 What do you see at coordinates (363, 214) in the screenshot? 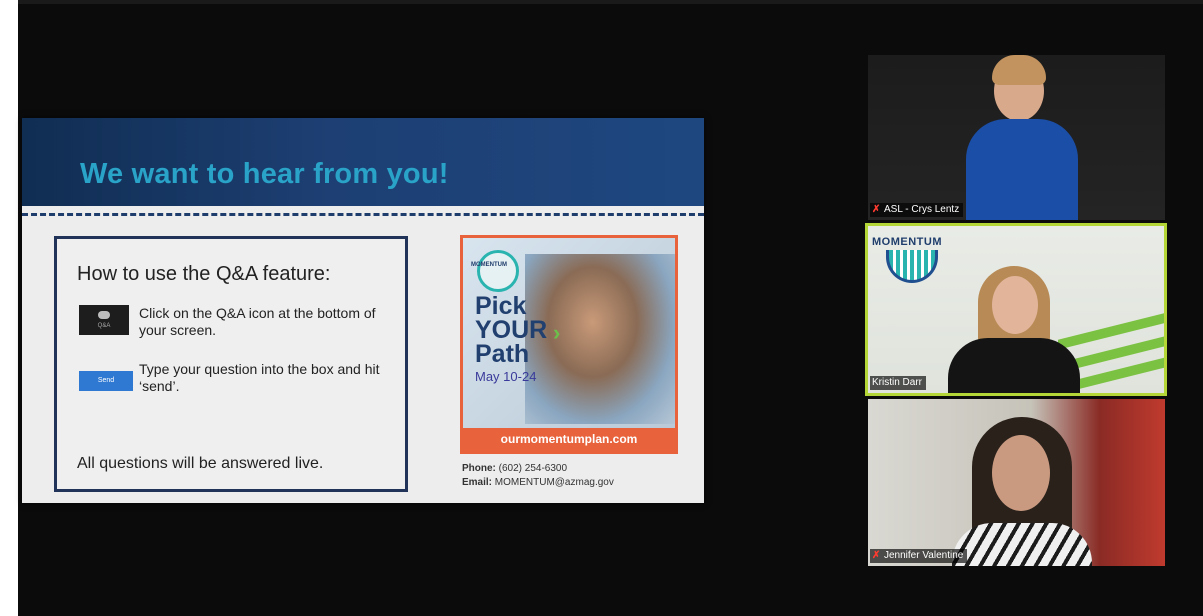
I see `slide-divider` at bounding box center [363, 214].